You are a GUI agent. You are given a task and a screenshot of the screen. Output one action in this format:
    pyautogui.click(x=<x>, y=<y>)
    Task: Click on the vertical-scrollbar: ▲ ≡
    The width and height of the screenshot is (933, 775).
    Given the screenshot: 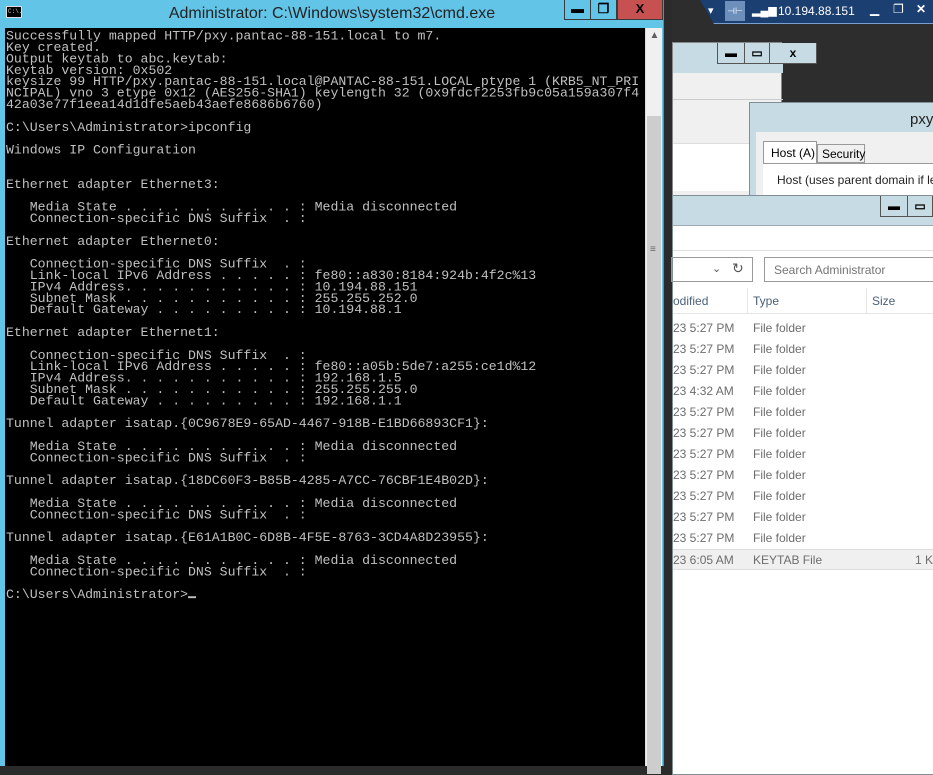 What is the action you would take?
    pyautogui.click(x=654, y=401)
    